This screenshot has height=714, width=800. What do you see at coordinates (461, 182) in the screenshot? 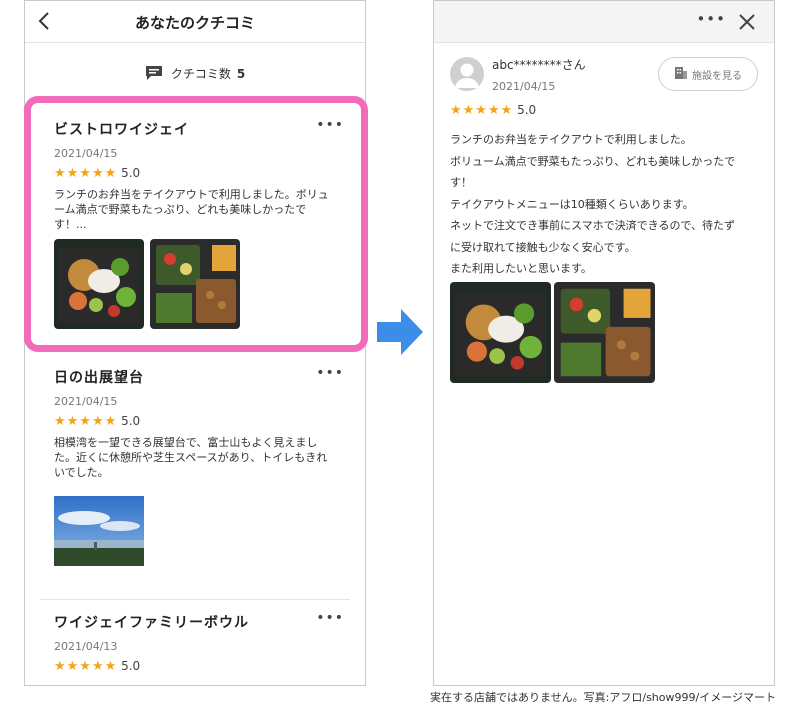
I see `review-text-line: す！` at bounding box center [461, 182].